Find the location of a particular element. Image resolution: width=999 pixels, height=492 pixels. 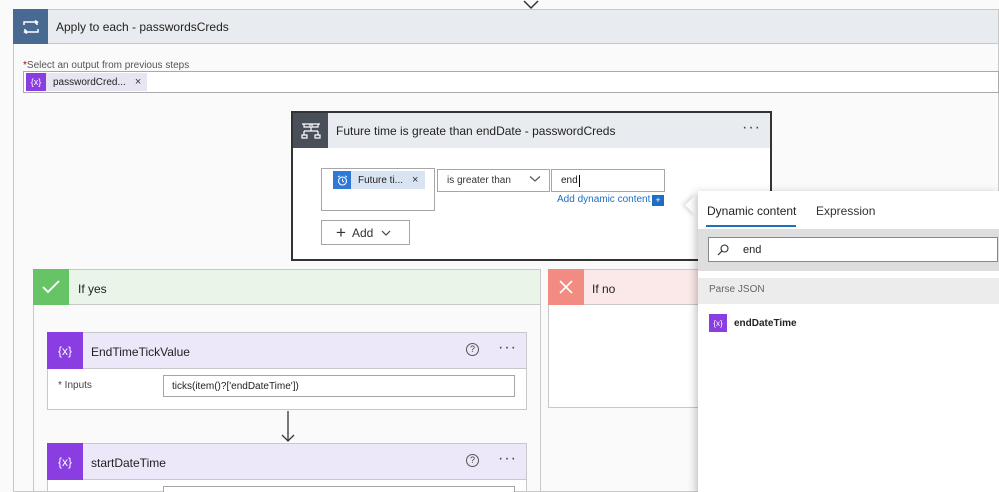

select-output-field is located at coordinates (511, 82).